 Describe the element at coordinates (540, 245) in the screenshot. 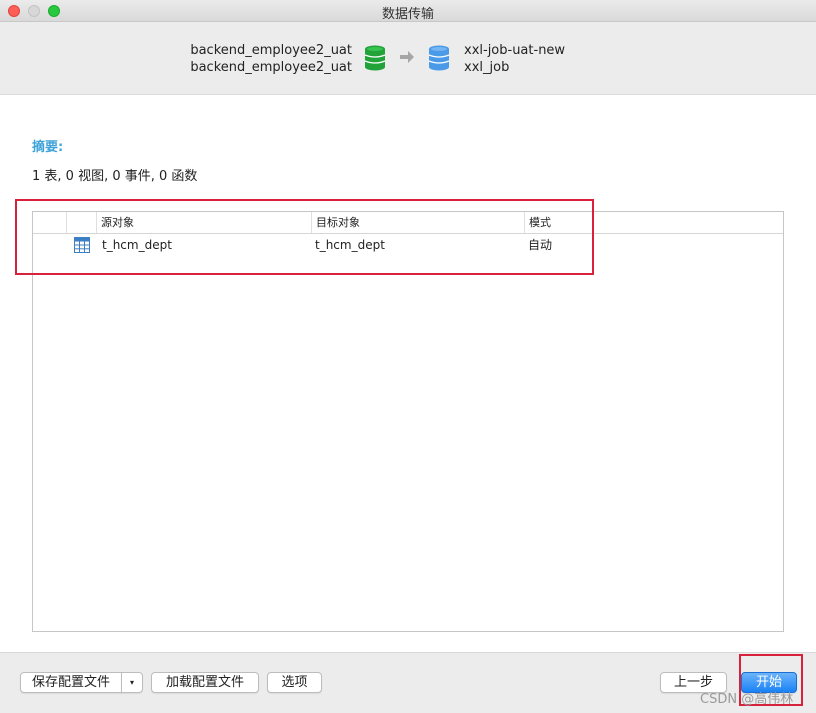

I see `row-mode: 自动` at that location.